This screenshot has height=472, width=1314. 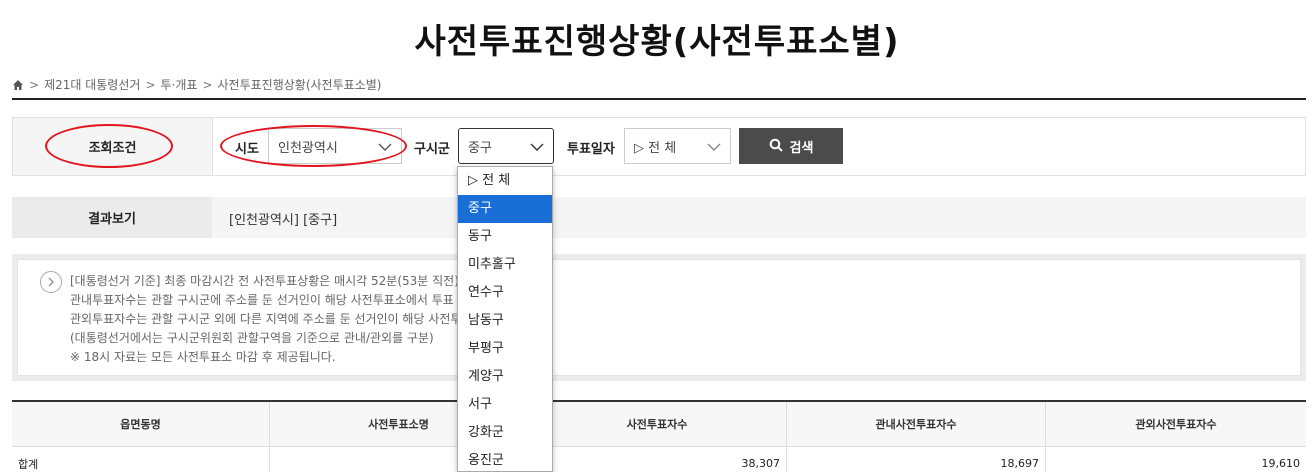 I want to click on breadcrumb: > 제21대 대통령선거 > 투·개표 > 사전투표진행상황(사전투표소별), so click(x=196, y=84).